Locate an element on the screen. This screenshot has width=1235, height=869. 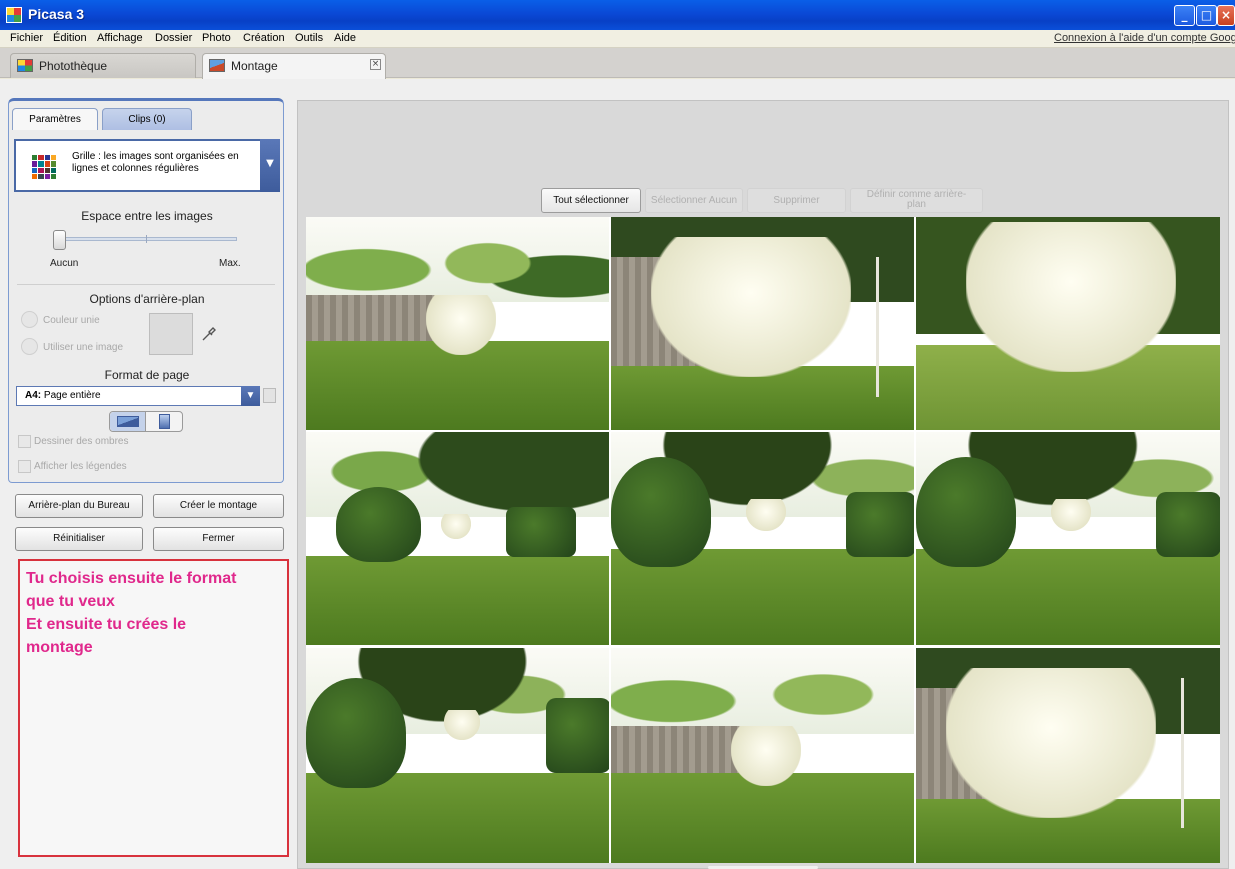
radio-use-image is located at coordinates (29, 346).